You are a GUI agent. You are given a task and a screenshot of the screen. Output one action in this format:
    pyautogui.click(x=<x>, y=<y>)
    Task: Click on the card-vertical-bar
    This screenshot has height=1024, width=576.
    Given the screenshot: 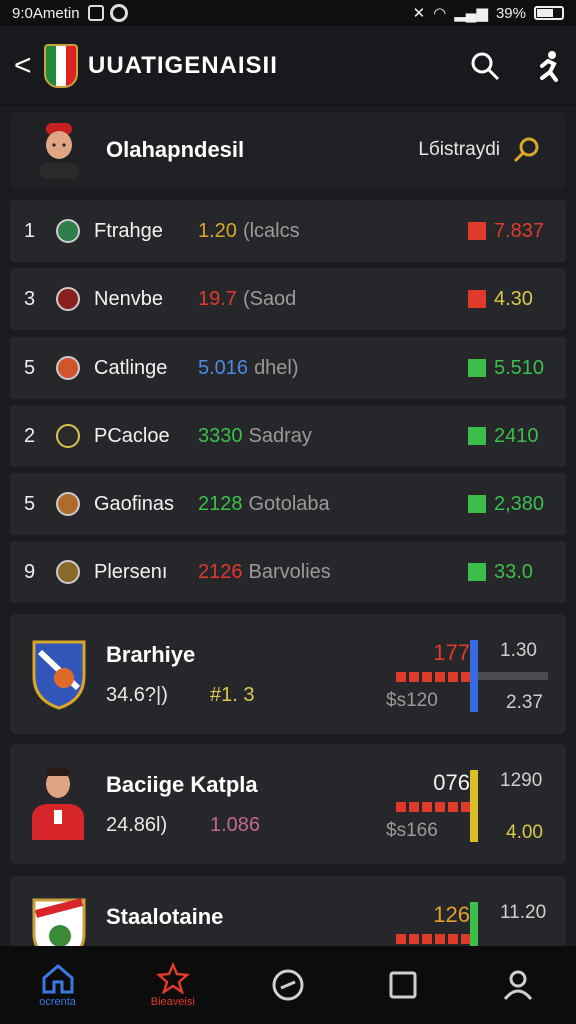 What is the action you would take?
    pyautogui.click(x=474, y=806)
    